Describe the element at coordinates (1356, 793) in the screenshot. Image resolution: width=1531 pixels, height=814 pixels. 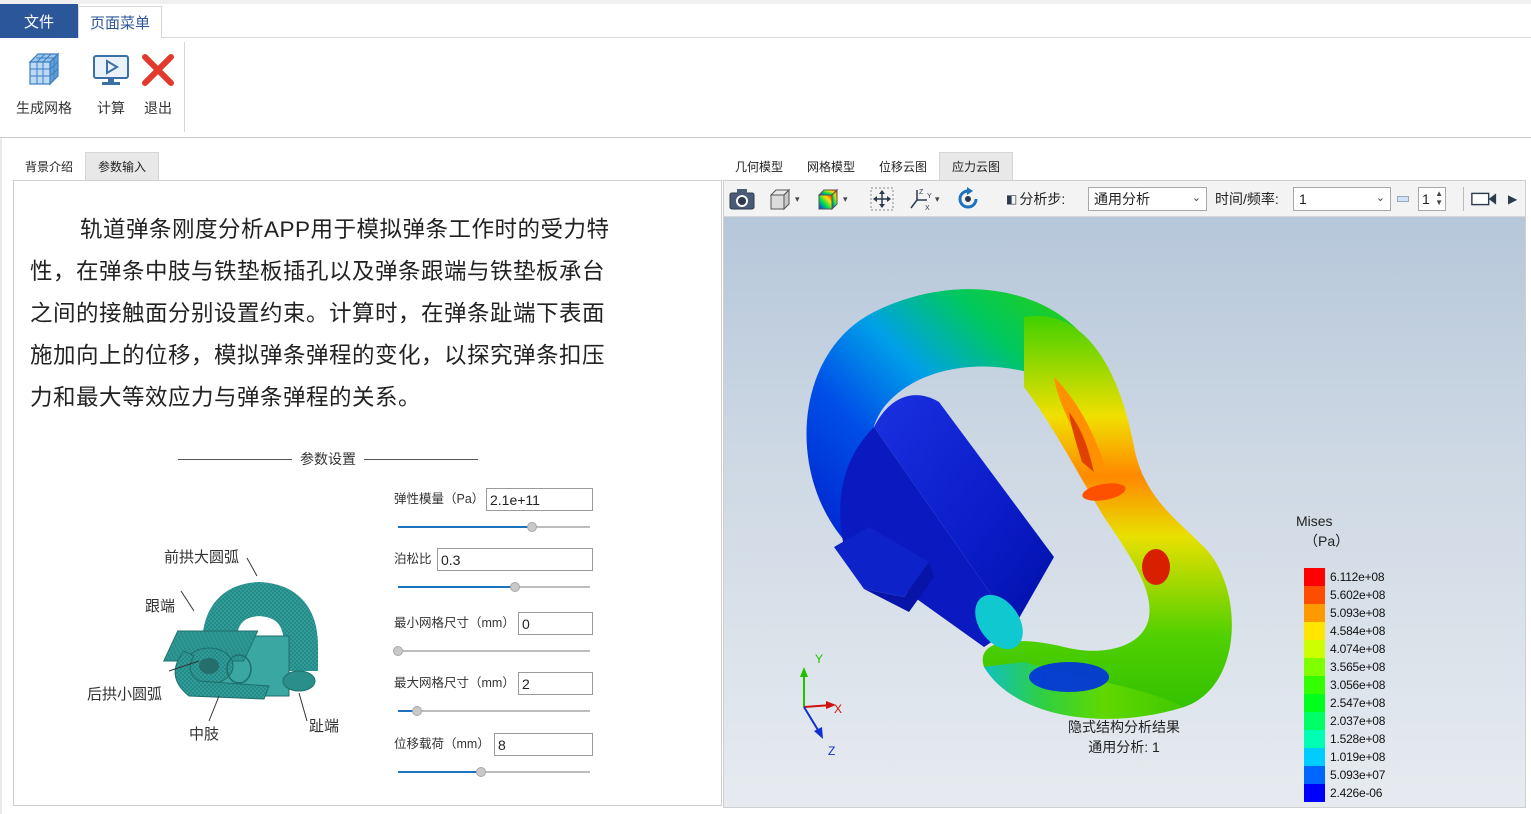
I see `legend-value: 2.426e-06` at that location.